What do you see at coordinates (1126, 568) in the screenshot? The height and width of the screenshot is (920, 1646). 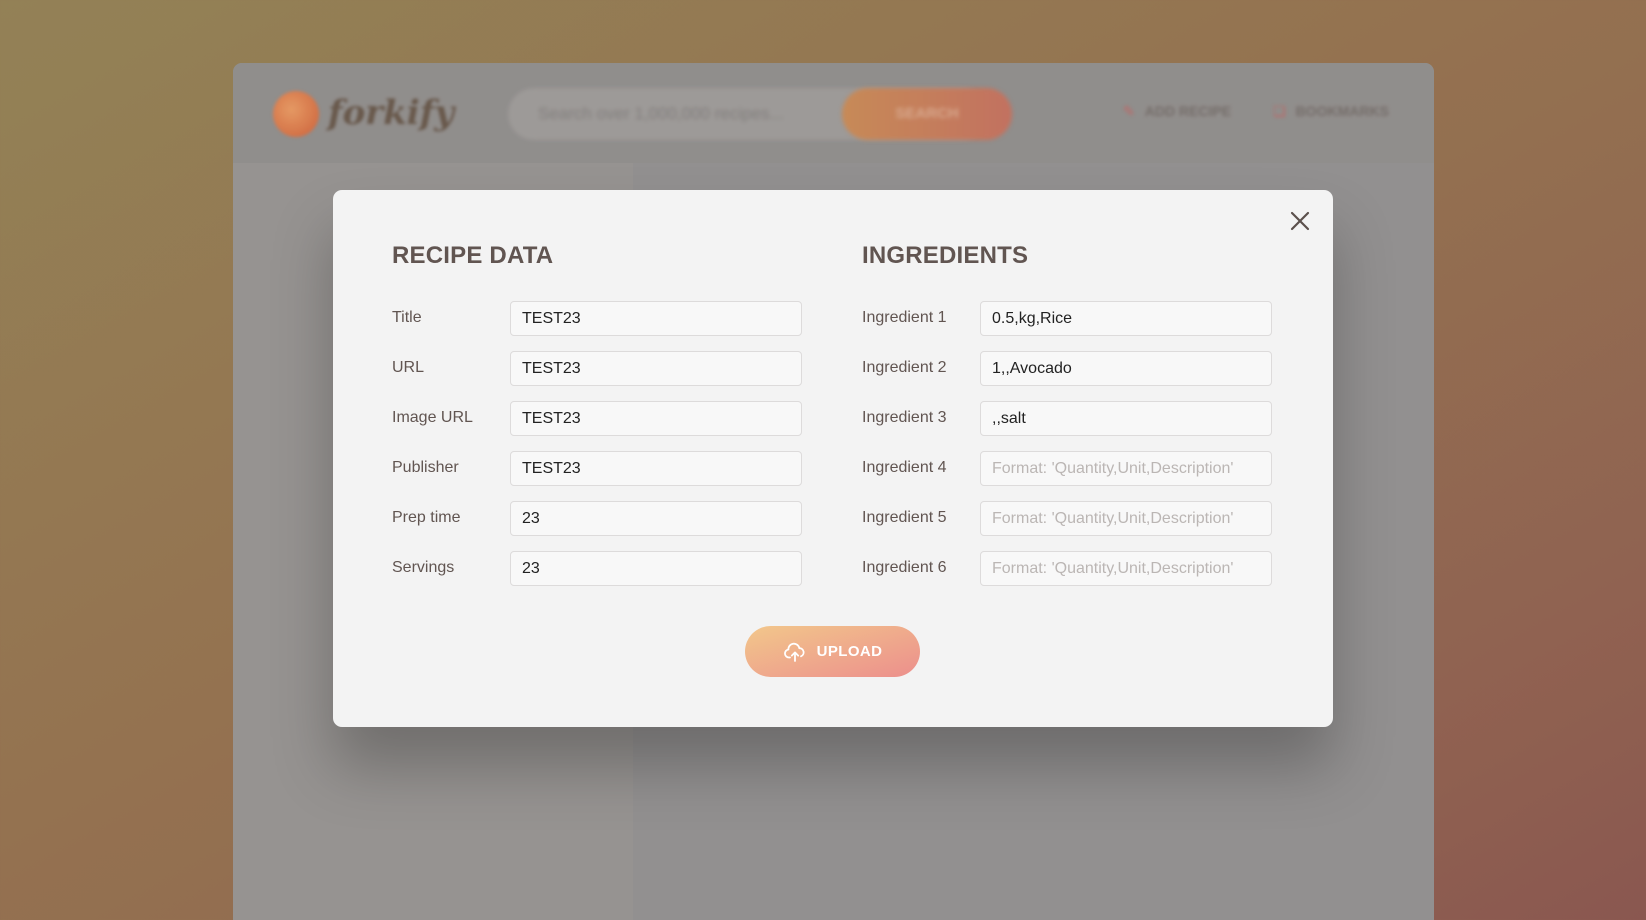 I see `ingredient-6-input` at bounding box center [1126, 568].